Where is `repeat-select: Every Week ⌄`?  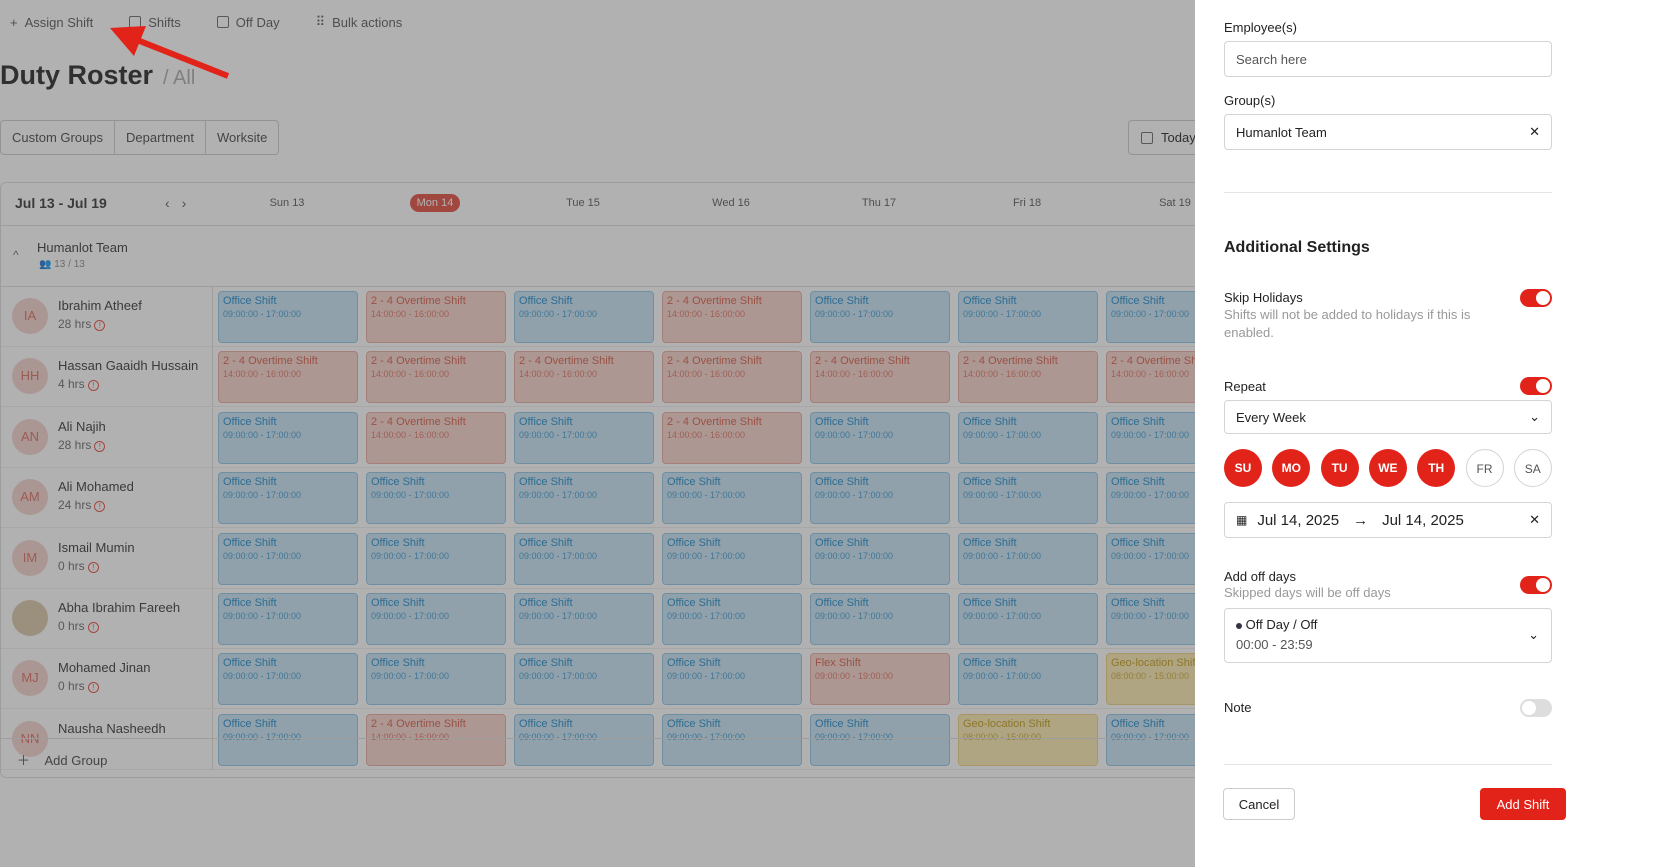
repeat-select: Every Week ⌄ is located at coordinates (1388, 417).